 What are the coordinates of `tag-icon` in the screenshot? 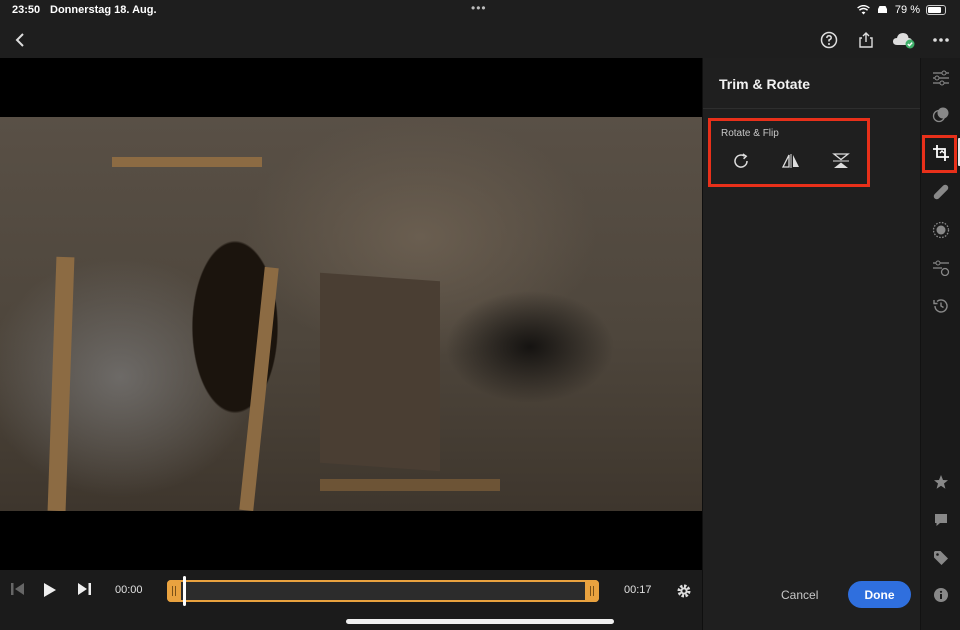 It's located at (941, 558).